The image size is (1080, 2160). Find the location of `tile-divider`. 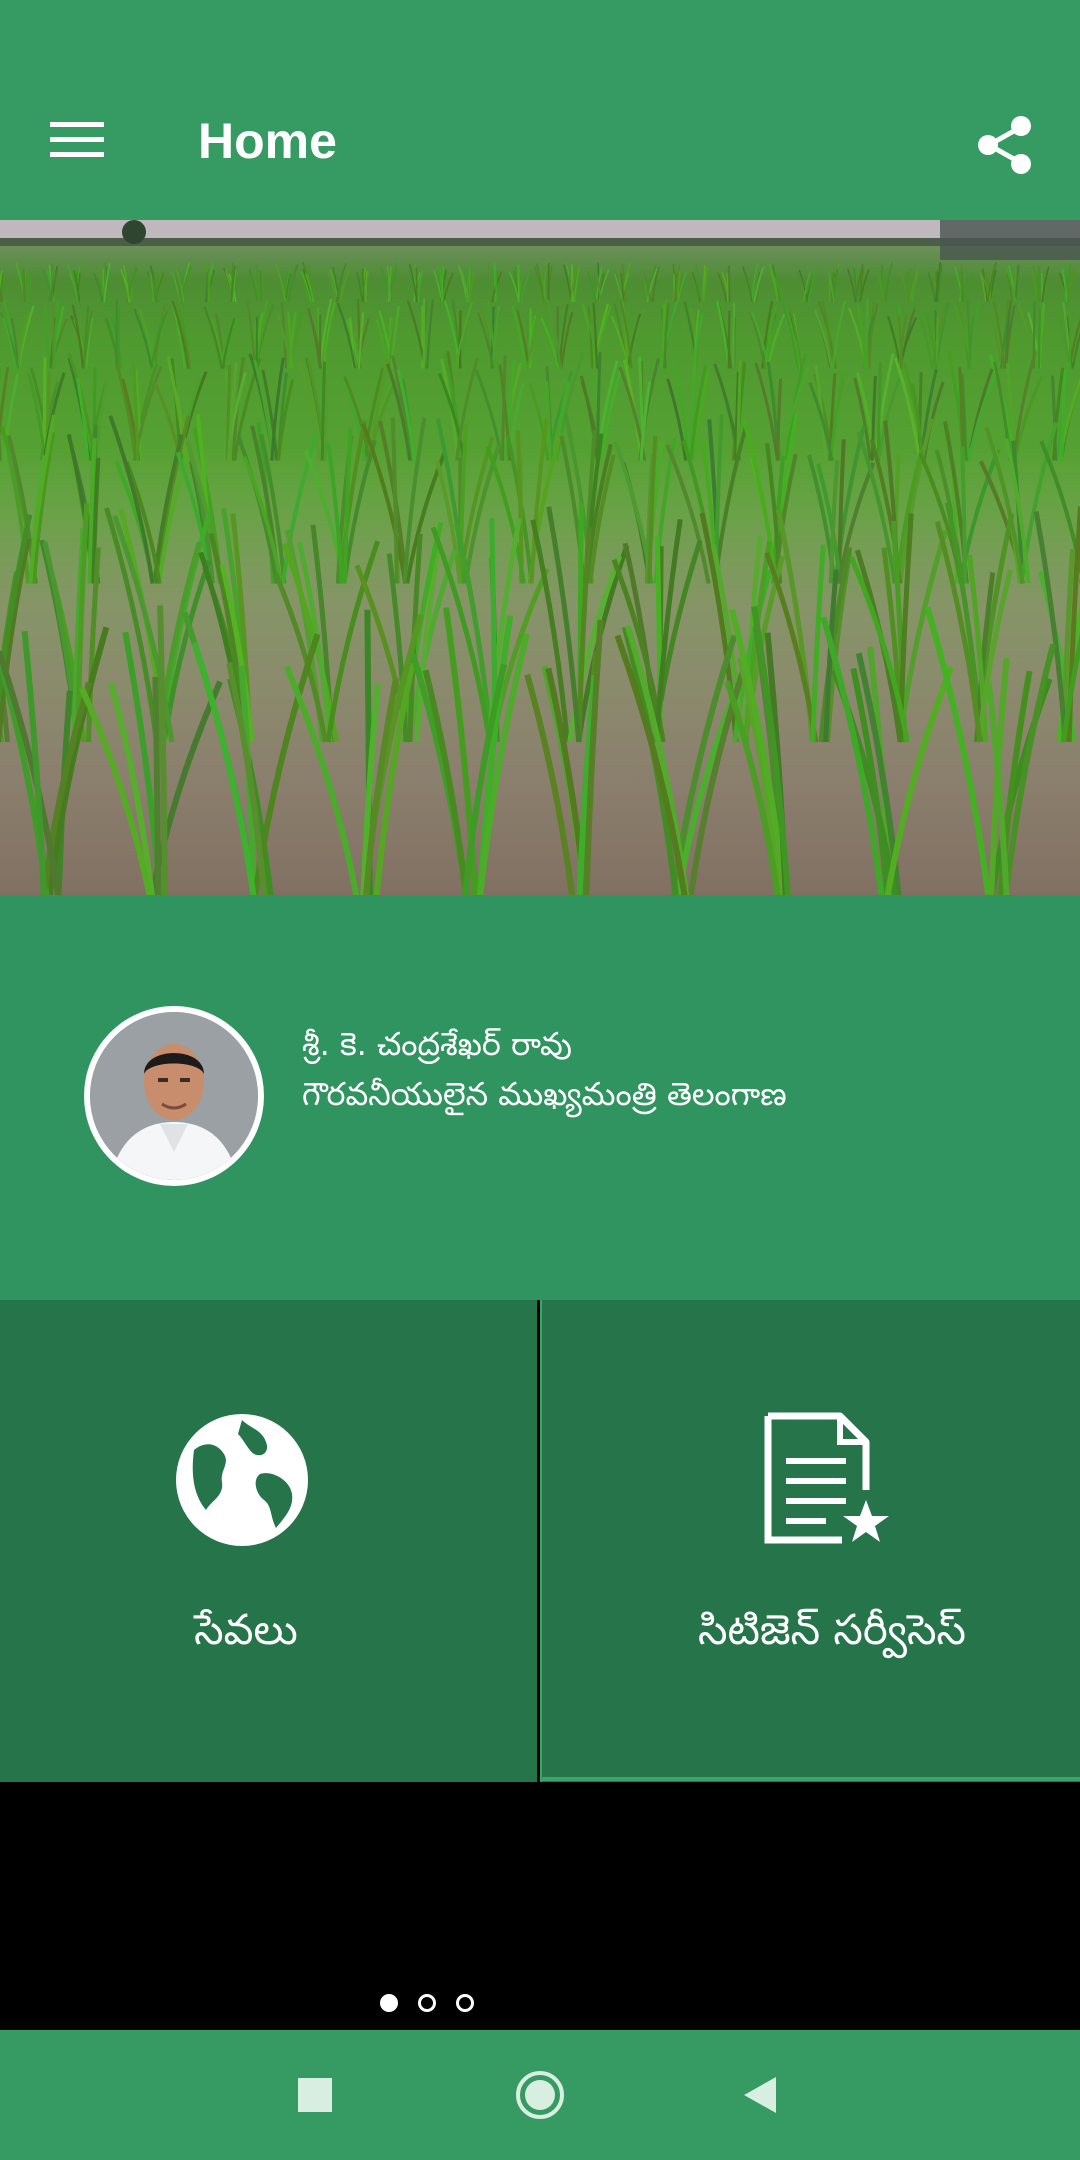

tile-divider is located at coordinates (810, 1779).